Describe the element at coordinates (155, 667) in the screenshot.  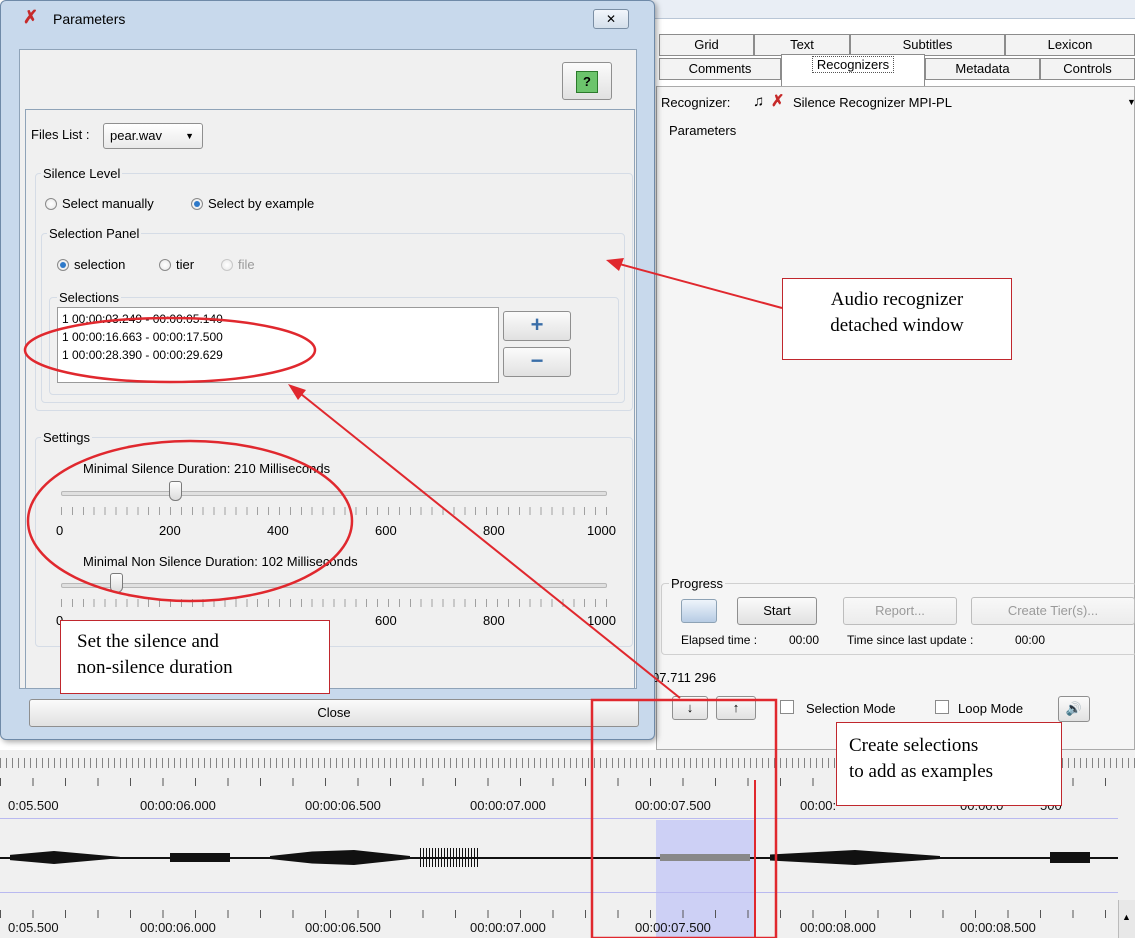
I see `callout-line: non-silence duration` at that location.